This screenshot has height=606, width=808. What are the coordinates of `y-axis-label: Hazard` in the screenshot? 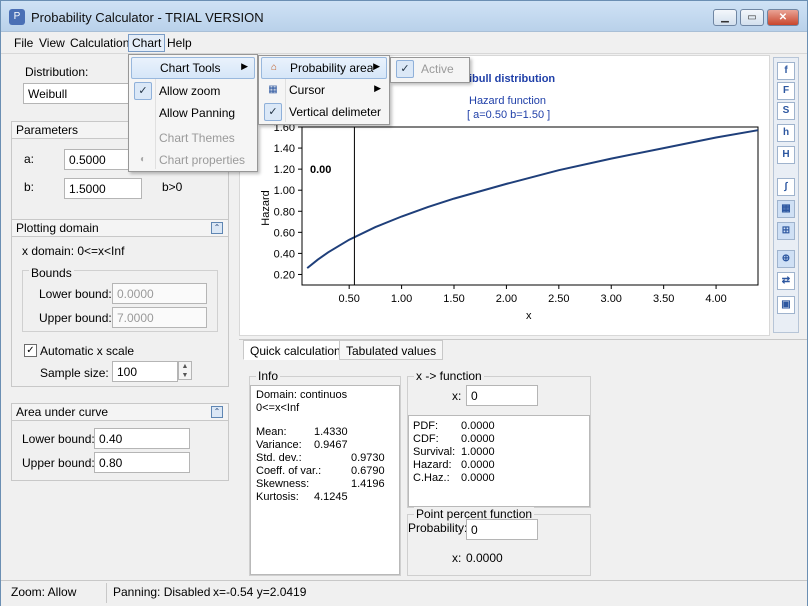 It's located at (266, 207).